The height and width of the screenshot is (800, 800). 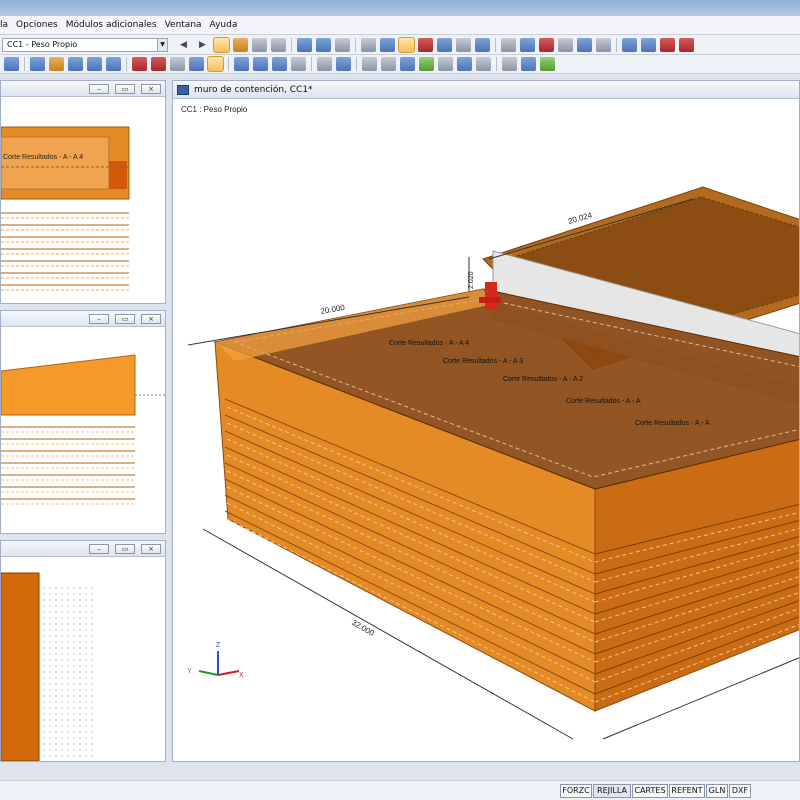 I want to click on rotate-icon, so click(x=177, y=64).